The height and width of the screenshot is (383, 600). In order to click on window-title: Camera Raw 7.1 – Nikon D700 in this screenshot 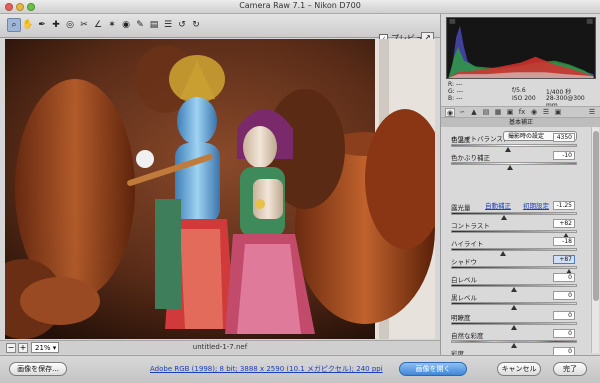, I will do `click(300, 5)`.